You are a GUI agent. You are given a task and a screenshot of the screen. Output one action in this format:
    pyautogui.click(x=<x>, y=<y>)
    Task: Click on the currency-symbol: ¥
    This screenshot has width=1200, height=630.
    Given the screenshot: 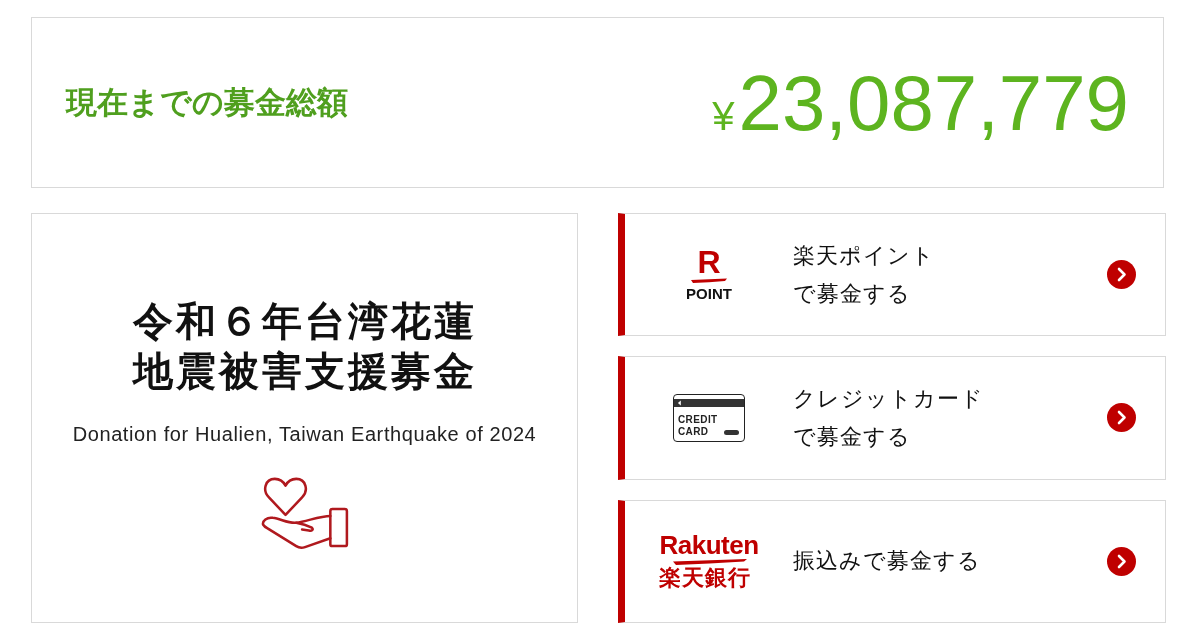 What is the action you would take?
    pyautogui.click(x=723, y=115)
    